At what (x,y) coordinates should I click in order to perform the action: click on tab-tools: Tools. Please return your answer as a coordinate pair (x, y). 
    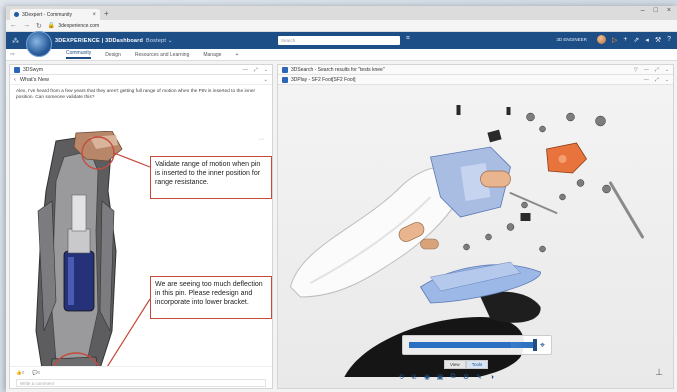
    Looking at the image, I should click on (477, 364).